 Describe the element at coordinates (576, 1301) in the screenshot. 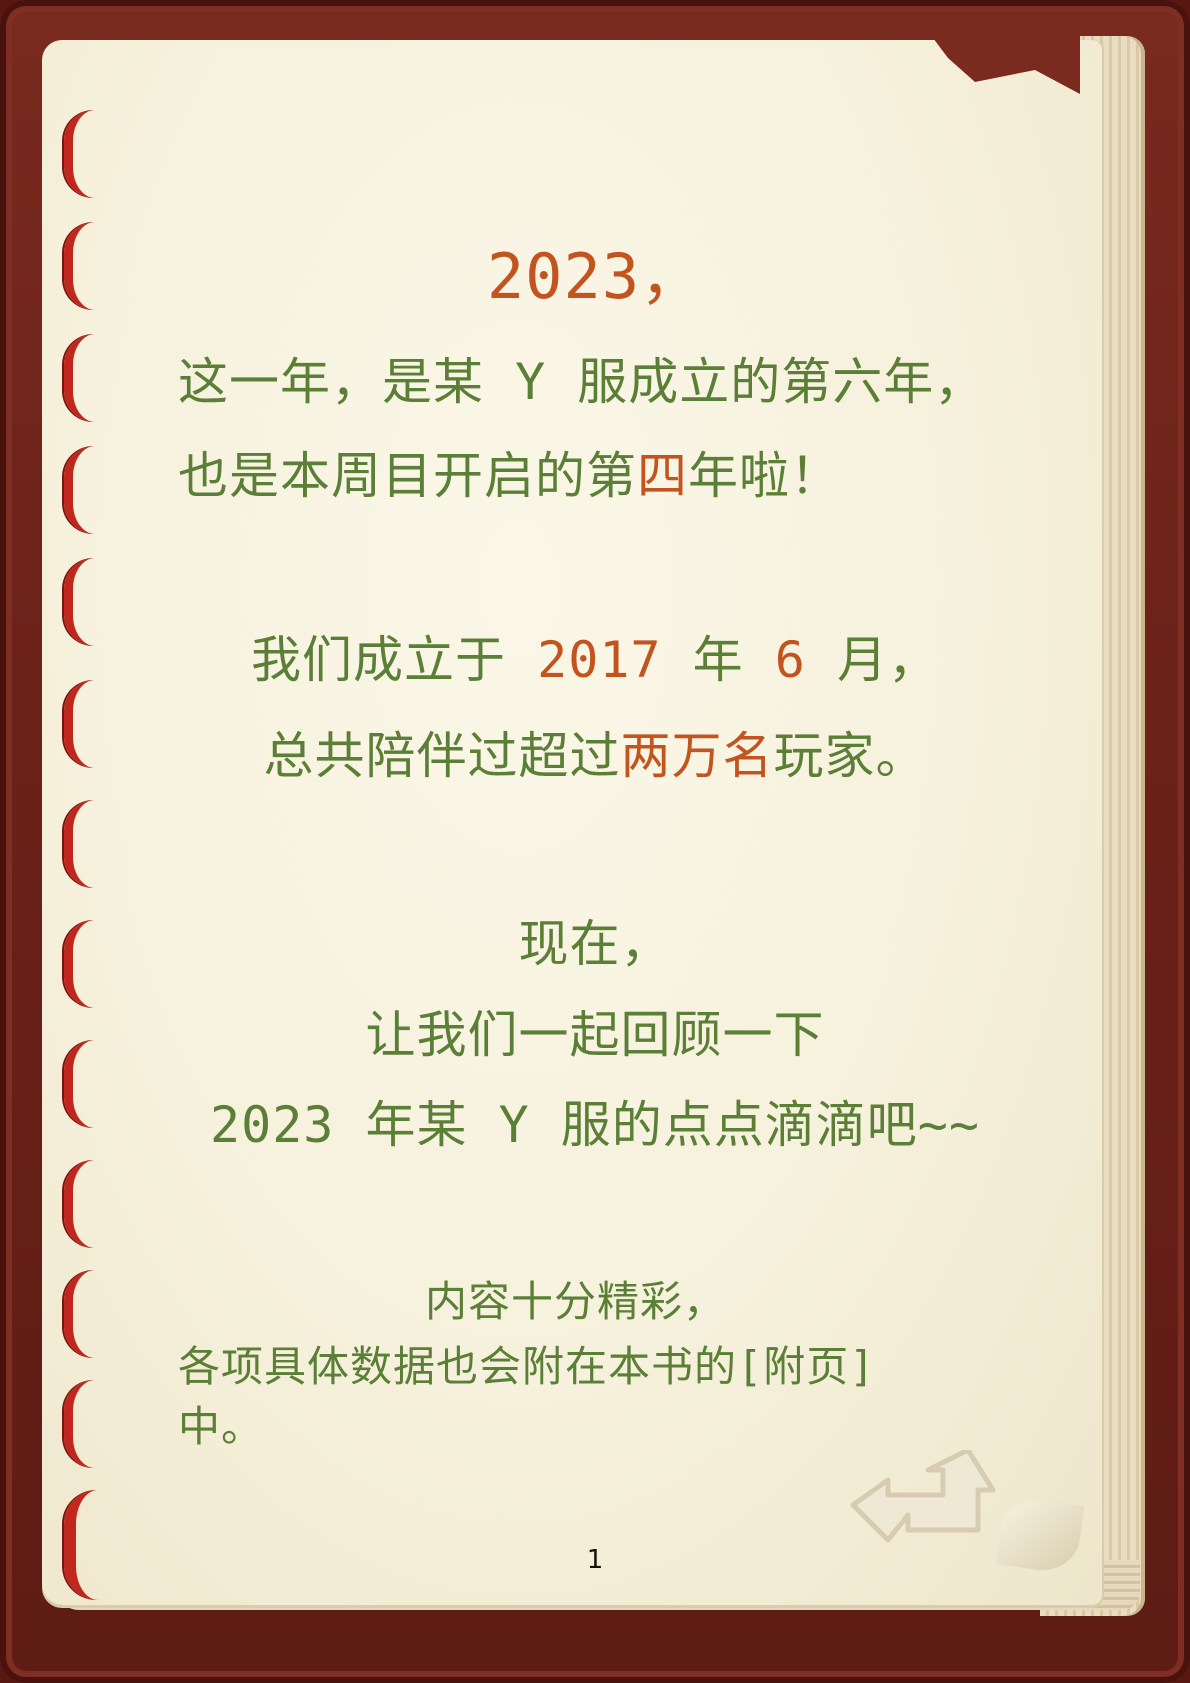

I see `note-line-1: 内容十分精彩，` at that location.